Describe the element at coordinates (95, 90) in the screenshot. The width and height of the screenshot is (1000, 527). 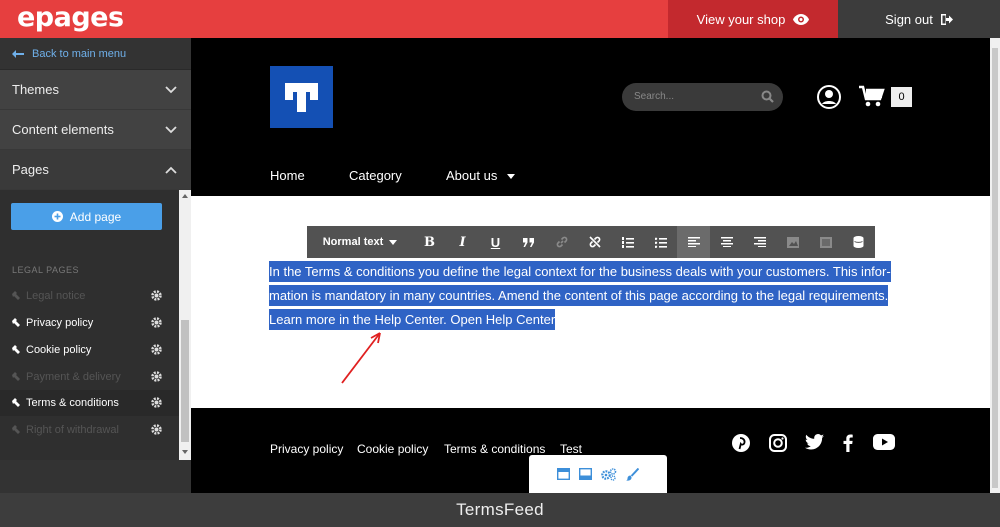
I see `accordion-themes: Themes` at that location.